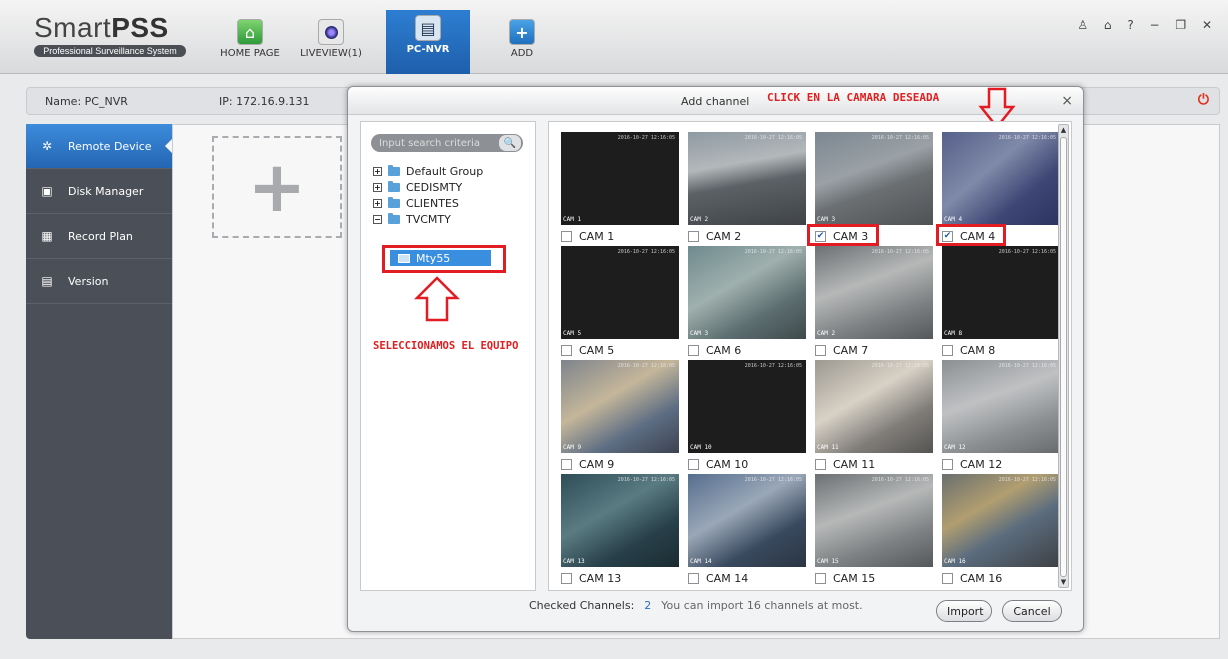  I want to click on sidebar-item-remote-device: ✲ Remote Device, so click(99, 146).